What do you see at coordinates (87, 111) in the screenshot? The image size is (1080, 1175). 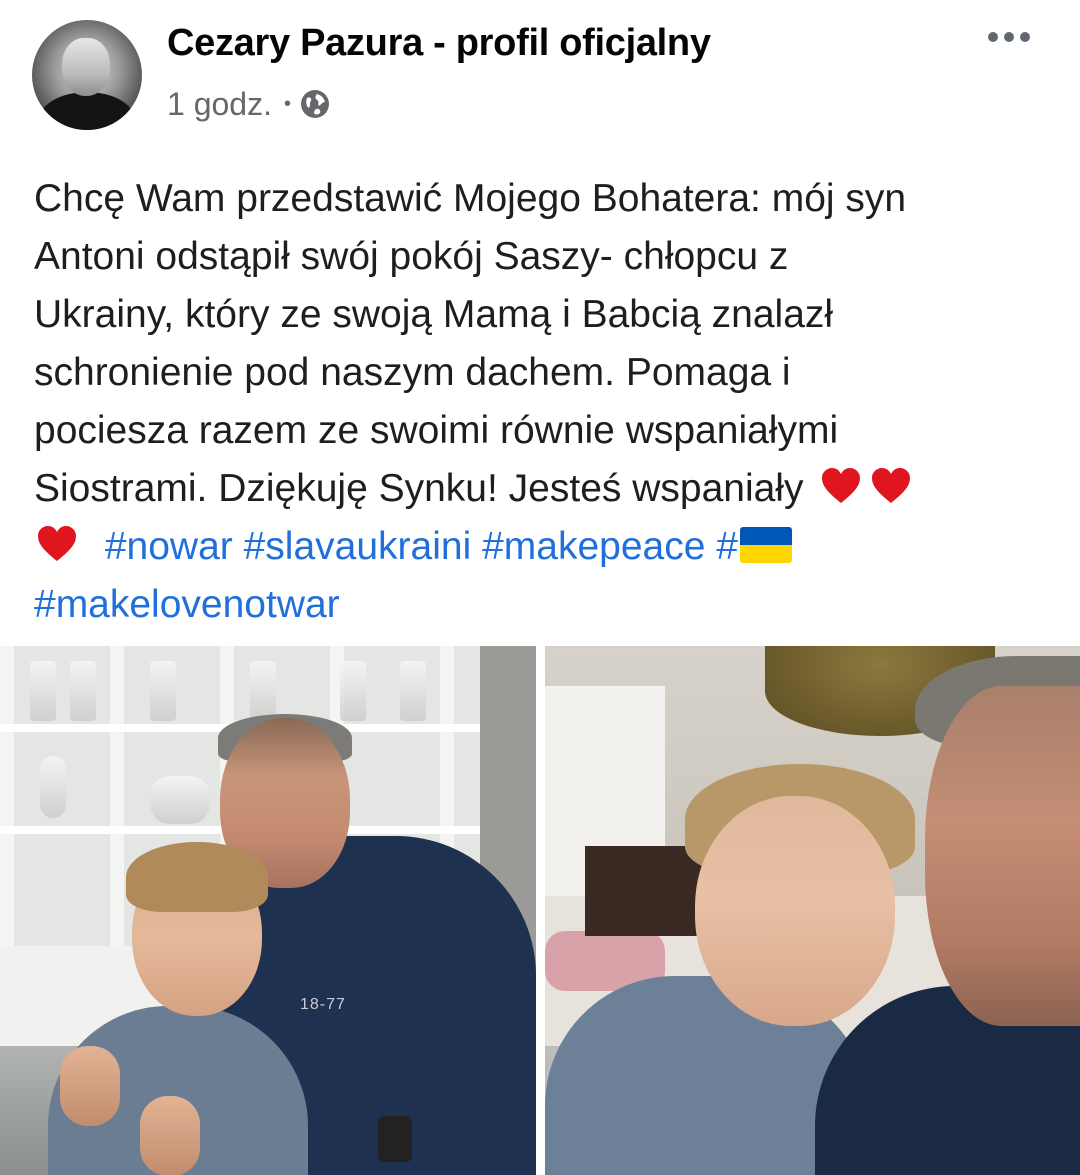 I see `avatar-shoulders` at bounding box center [87, 111].